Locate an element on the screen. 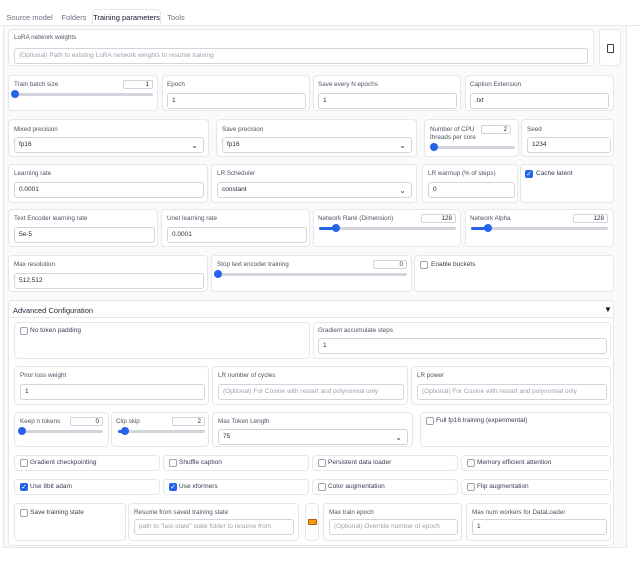 The height and width of the screenshot is (563, 640). train-batch-size-label: Train batch size is located at coordinates (36, 84).